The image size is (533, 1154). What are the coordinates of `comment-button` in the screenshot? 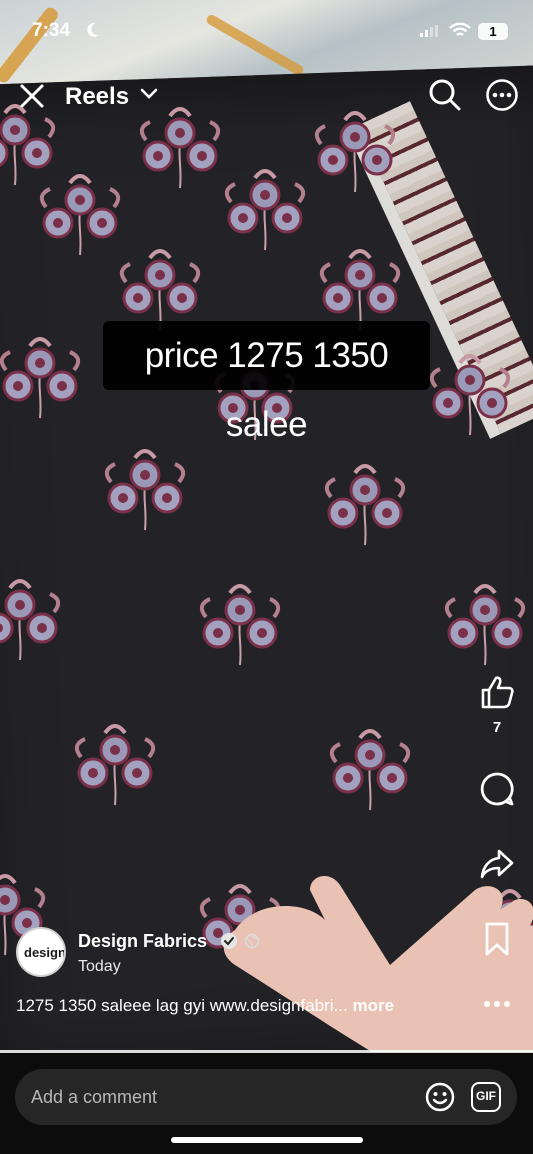 It's located at (497, 791).